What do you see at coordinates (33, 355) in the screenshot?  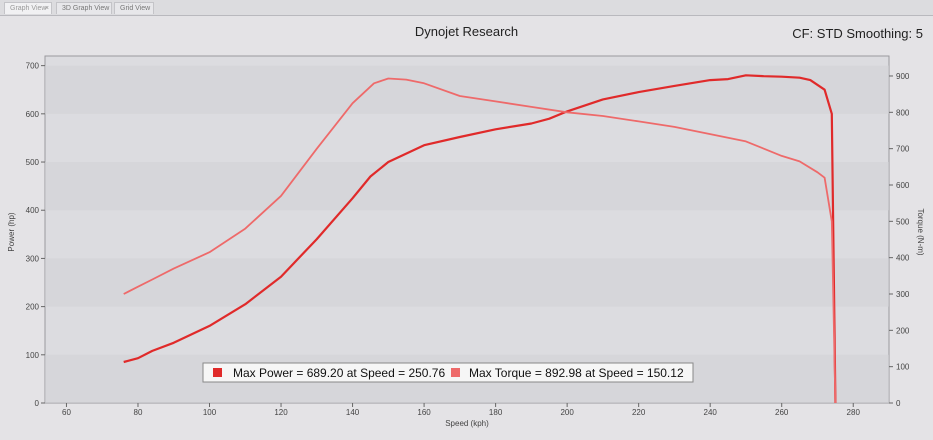 I see `y-tick-label: 100` at bounding box center [33, 355].